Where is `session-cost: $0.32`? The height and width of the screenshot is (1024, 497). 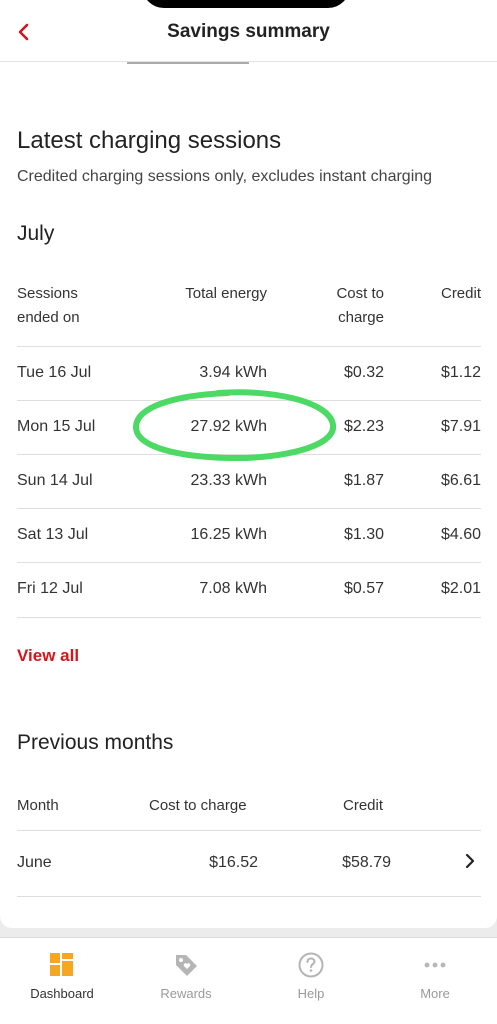
session-cost: $0.32 is located at coordinates (363, 372).